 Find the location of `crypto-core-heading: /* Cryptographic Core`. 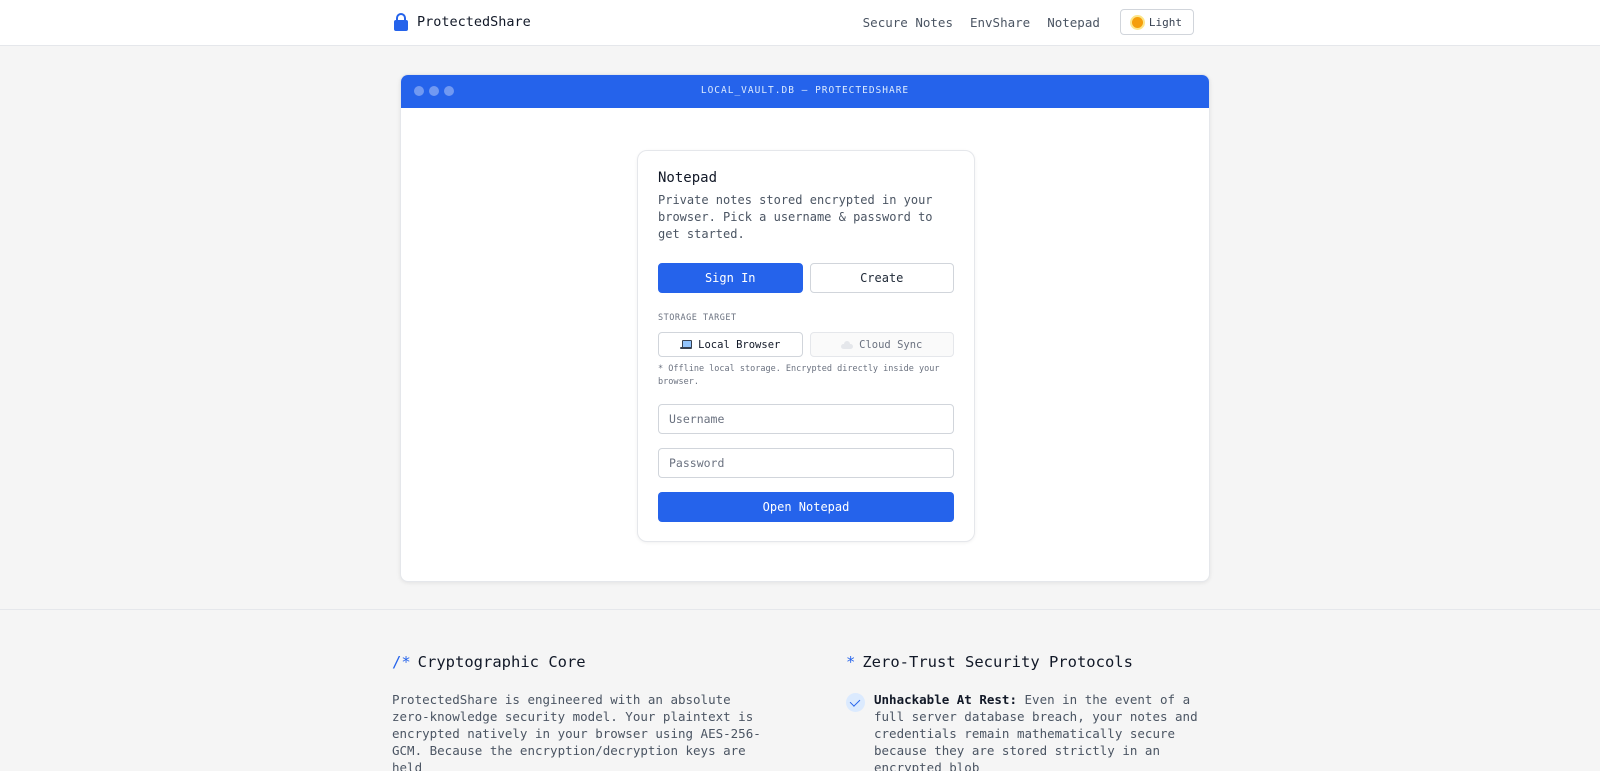

crypto-core-heading: /* Cryptographic Core is located at coordinates (582, 662).